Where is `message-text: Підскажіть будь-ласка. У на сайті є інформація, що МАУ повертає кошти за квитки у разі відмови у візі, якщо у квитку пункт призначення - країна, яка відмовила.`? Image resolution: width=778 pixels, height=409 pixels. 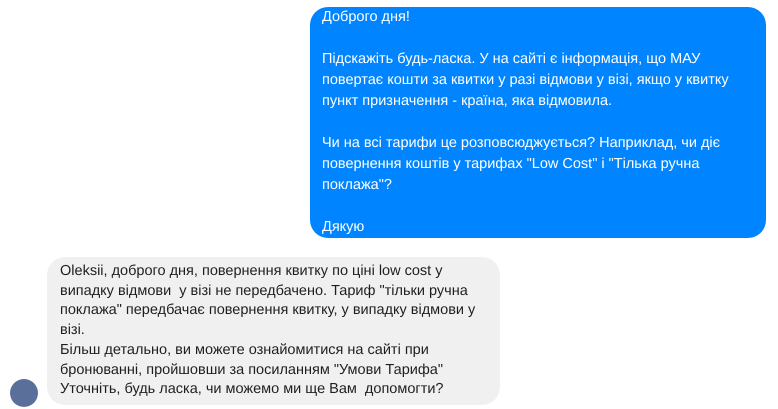 message-text: Підскажіть будь-ласка. У на сайті є інформація, що МАУ повертає кошти за квитки у разі відмови у візі, якщо у квитку пункт призначення - країна, яка відмовила. is located at coordinates (526, 80).